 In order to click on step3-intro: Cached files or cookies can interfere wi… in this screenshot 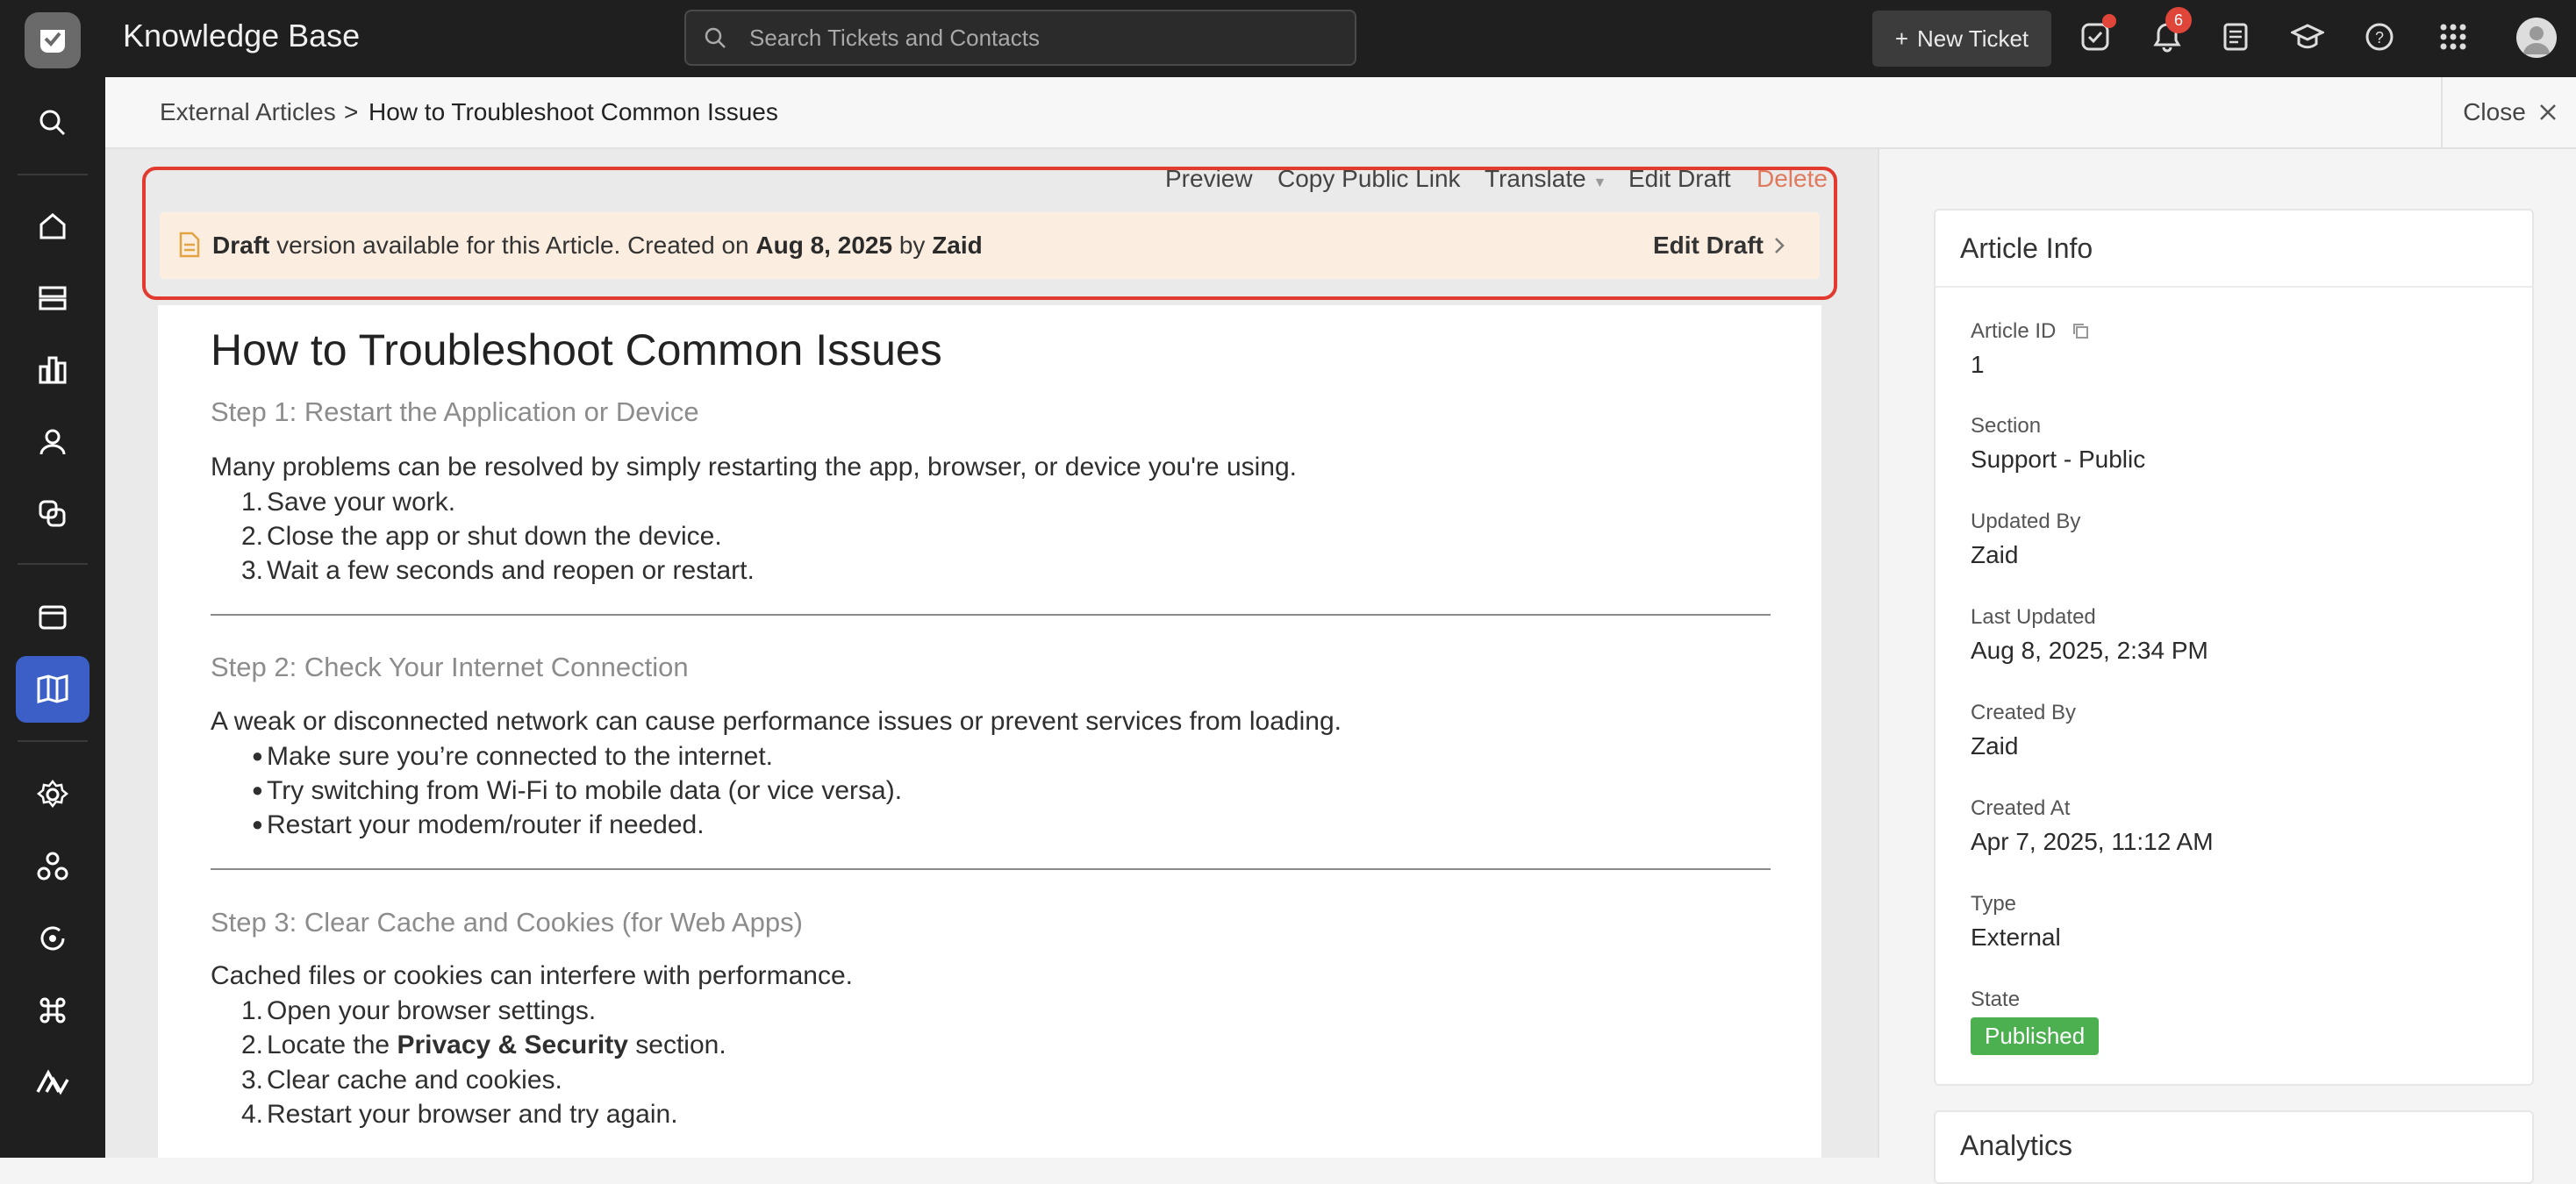, I will do `click(532, 975)`.